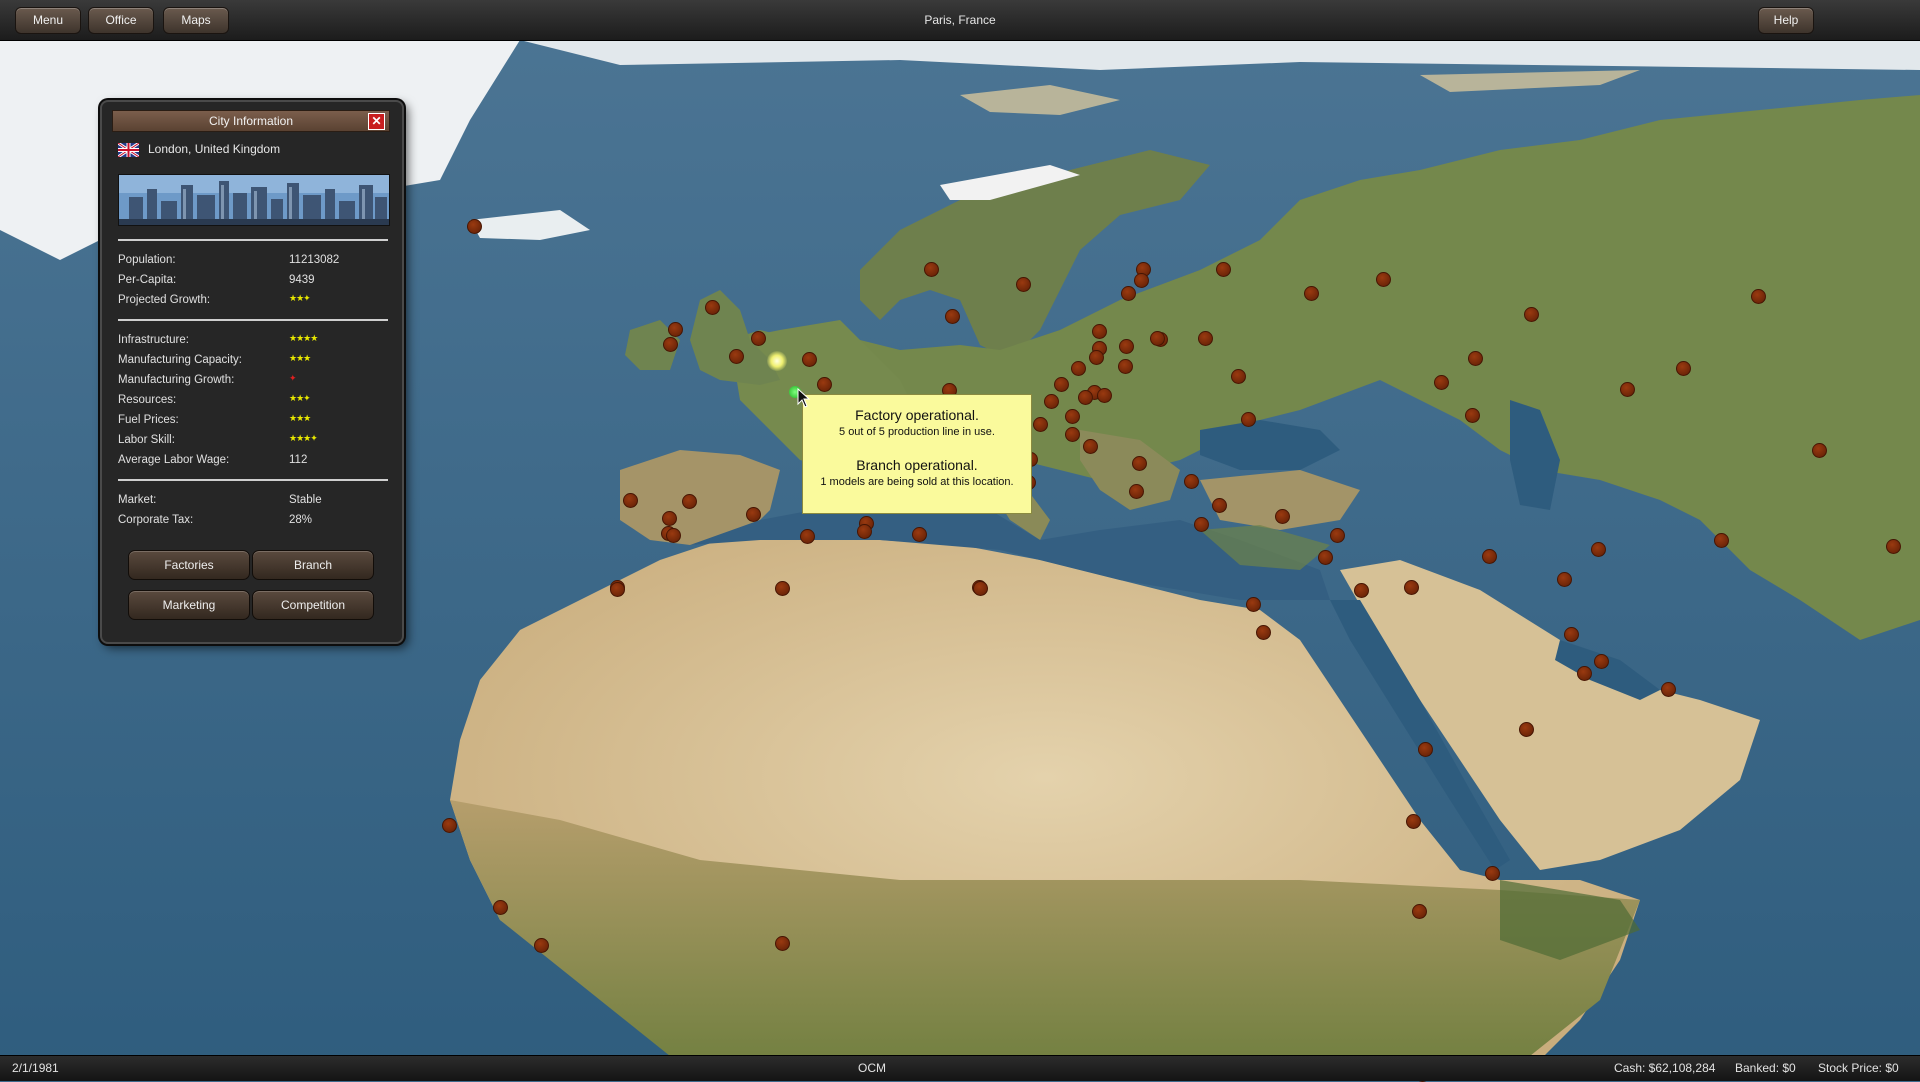 The height and width of the screenshot is (1082, 1920). I want to click on mouse-cursor-icon, so click(804, 398).